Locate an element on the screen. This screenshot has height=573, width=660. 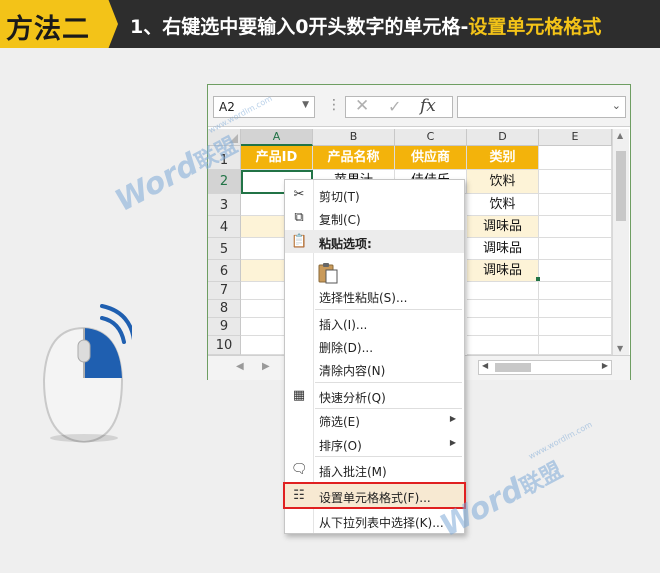
row-header-10: 10 is located at coordinates (224, 345).